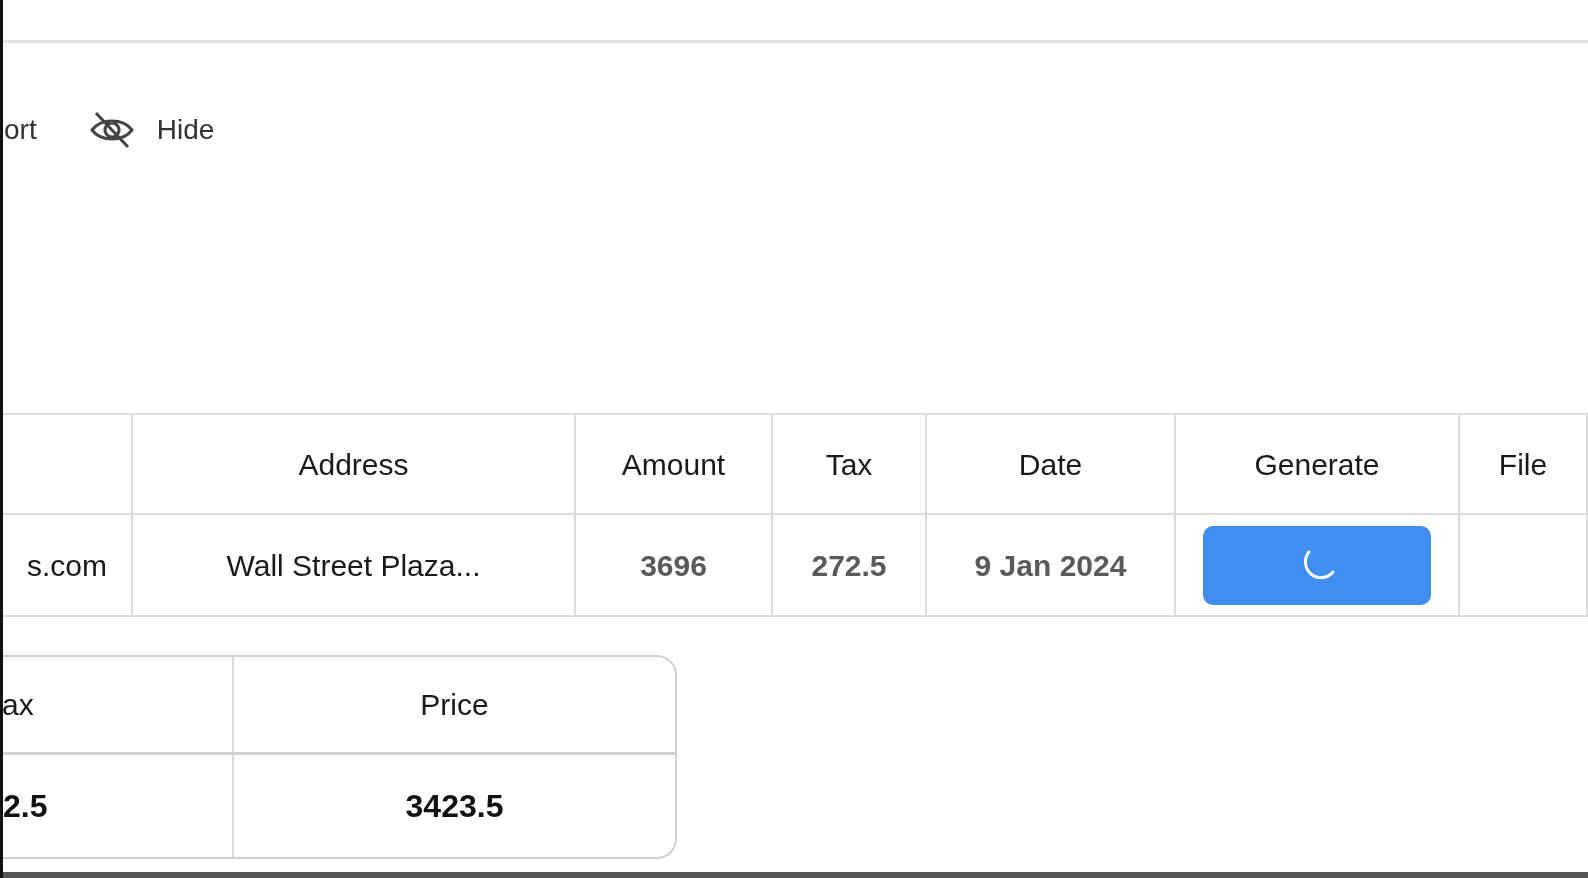  Describe the element at coordinates (1317, 565) in the screenshot. I see `generate-button` at that location.